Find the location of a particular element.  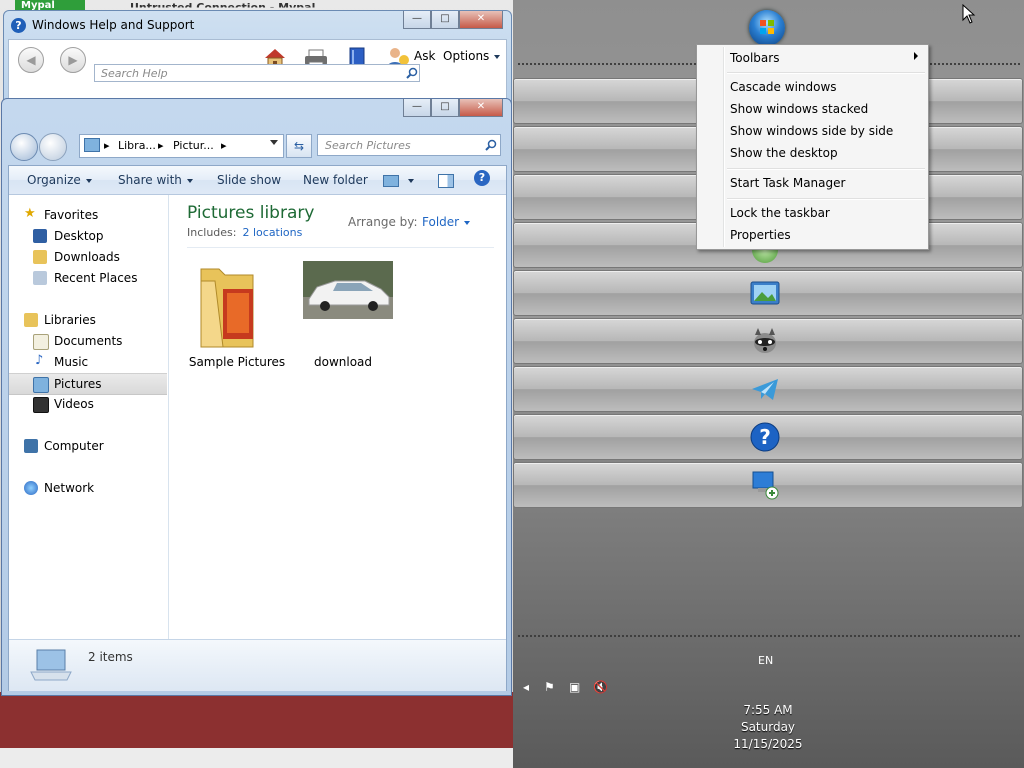

volume-muted-icon: 🔇 is located at coordinates (600, 687).